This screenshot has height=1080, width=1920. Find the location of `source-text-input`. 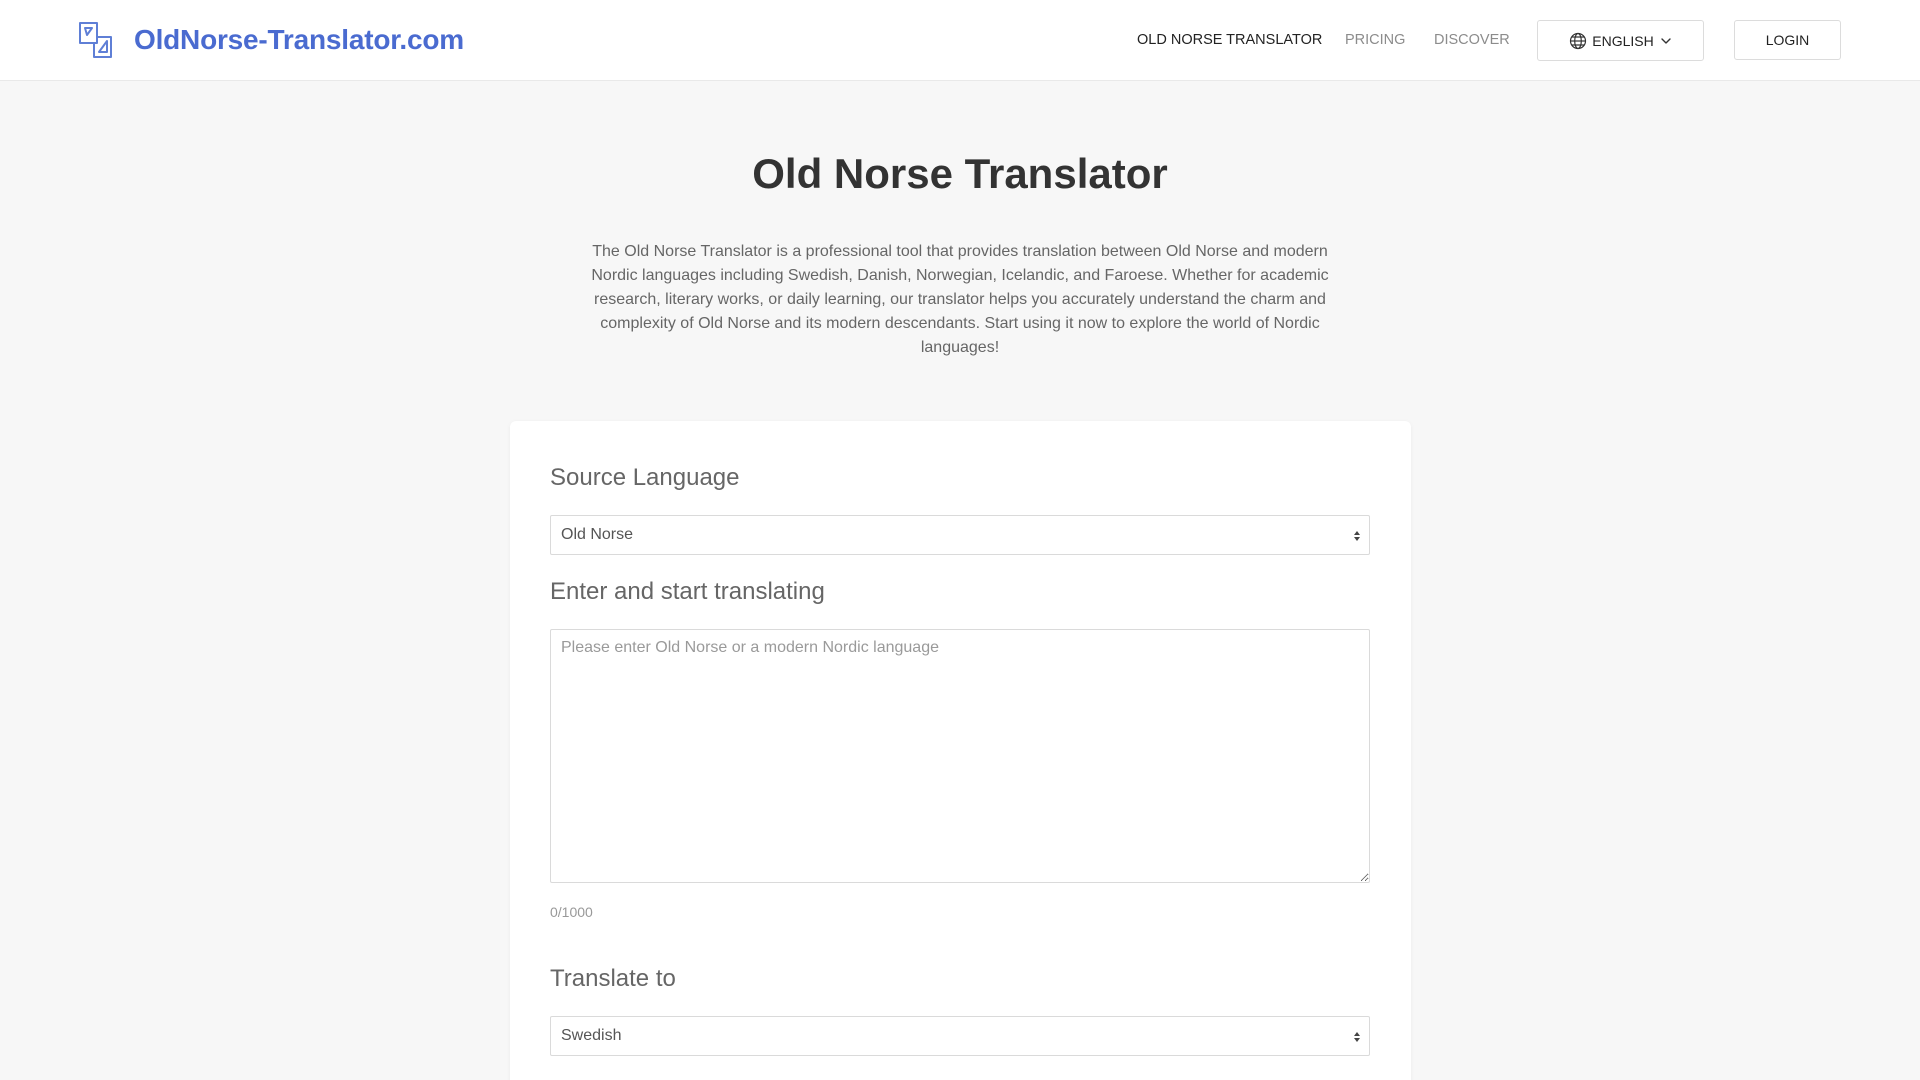

source-text-input is located at coordinates (960, 756).